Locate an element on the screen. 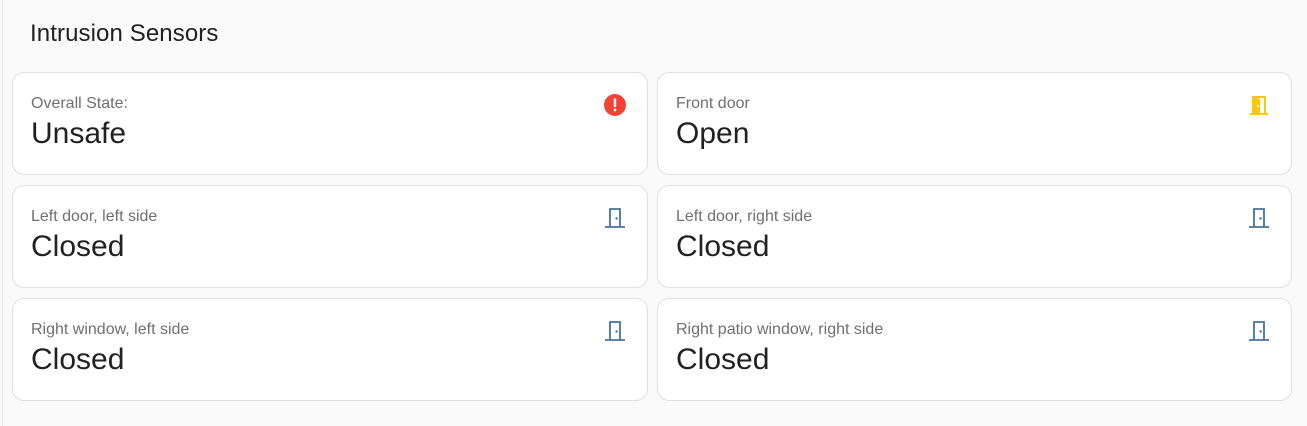 Image resolution: width=1307 pixels, height=426 pixels. tile-state: Unsafe is located at coordinates (79, 133).